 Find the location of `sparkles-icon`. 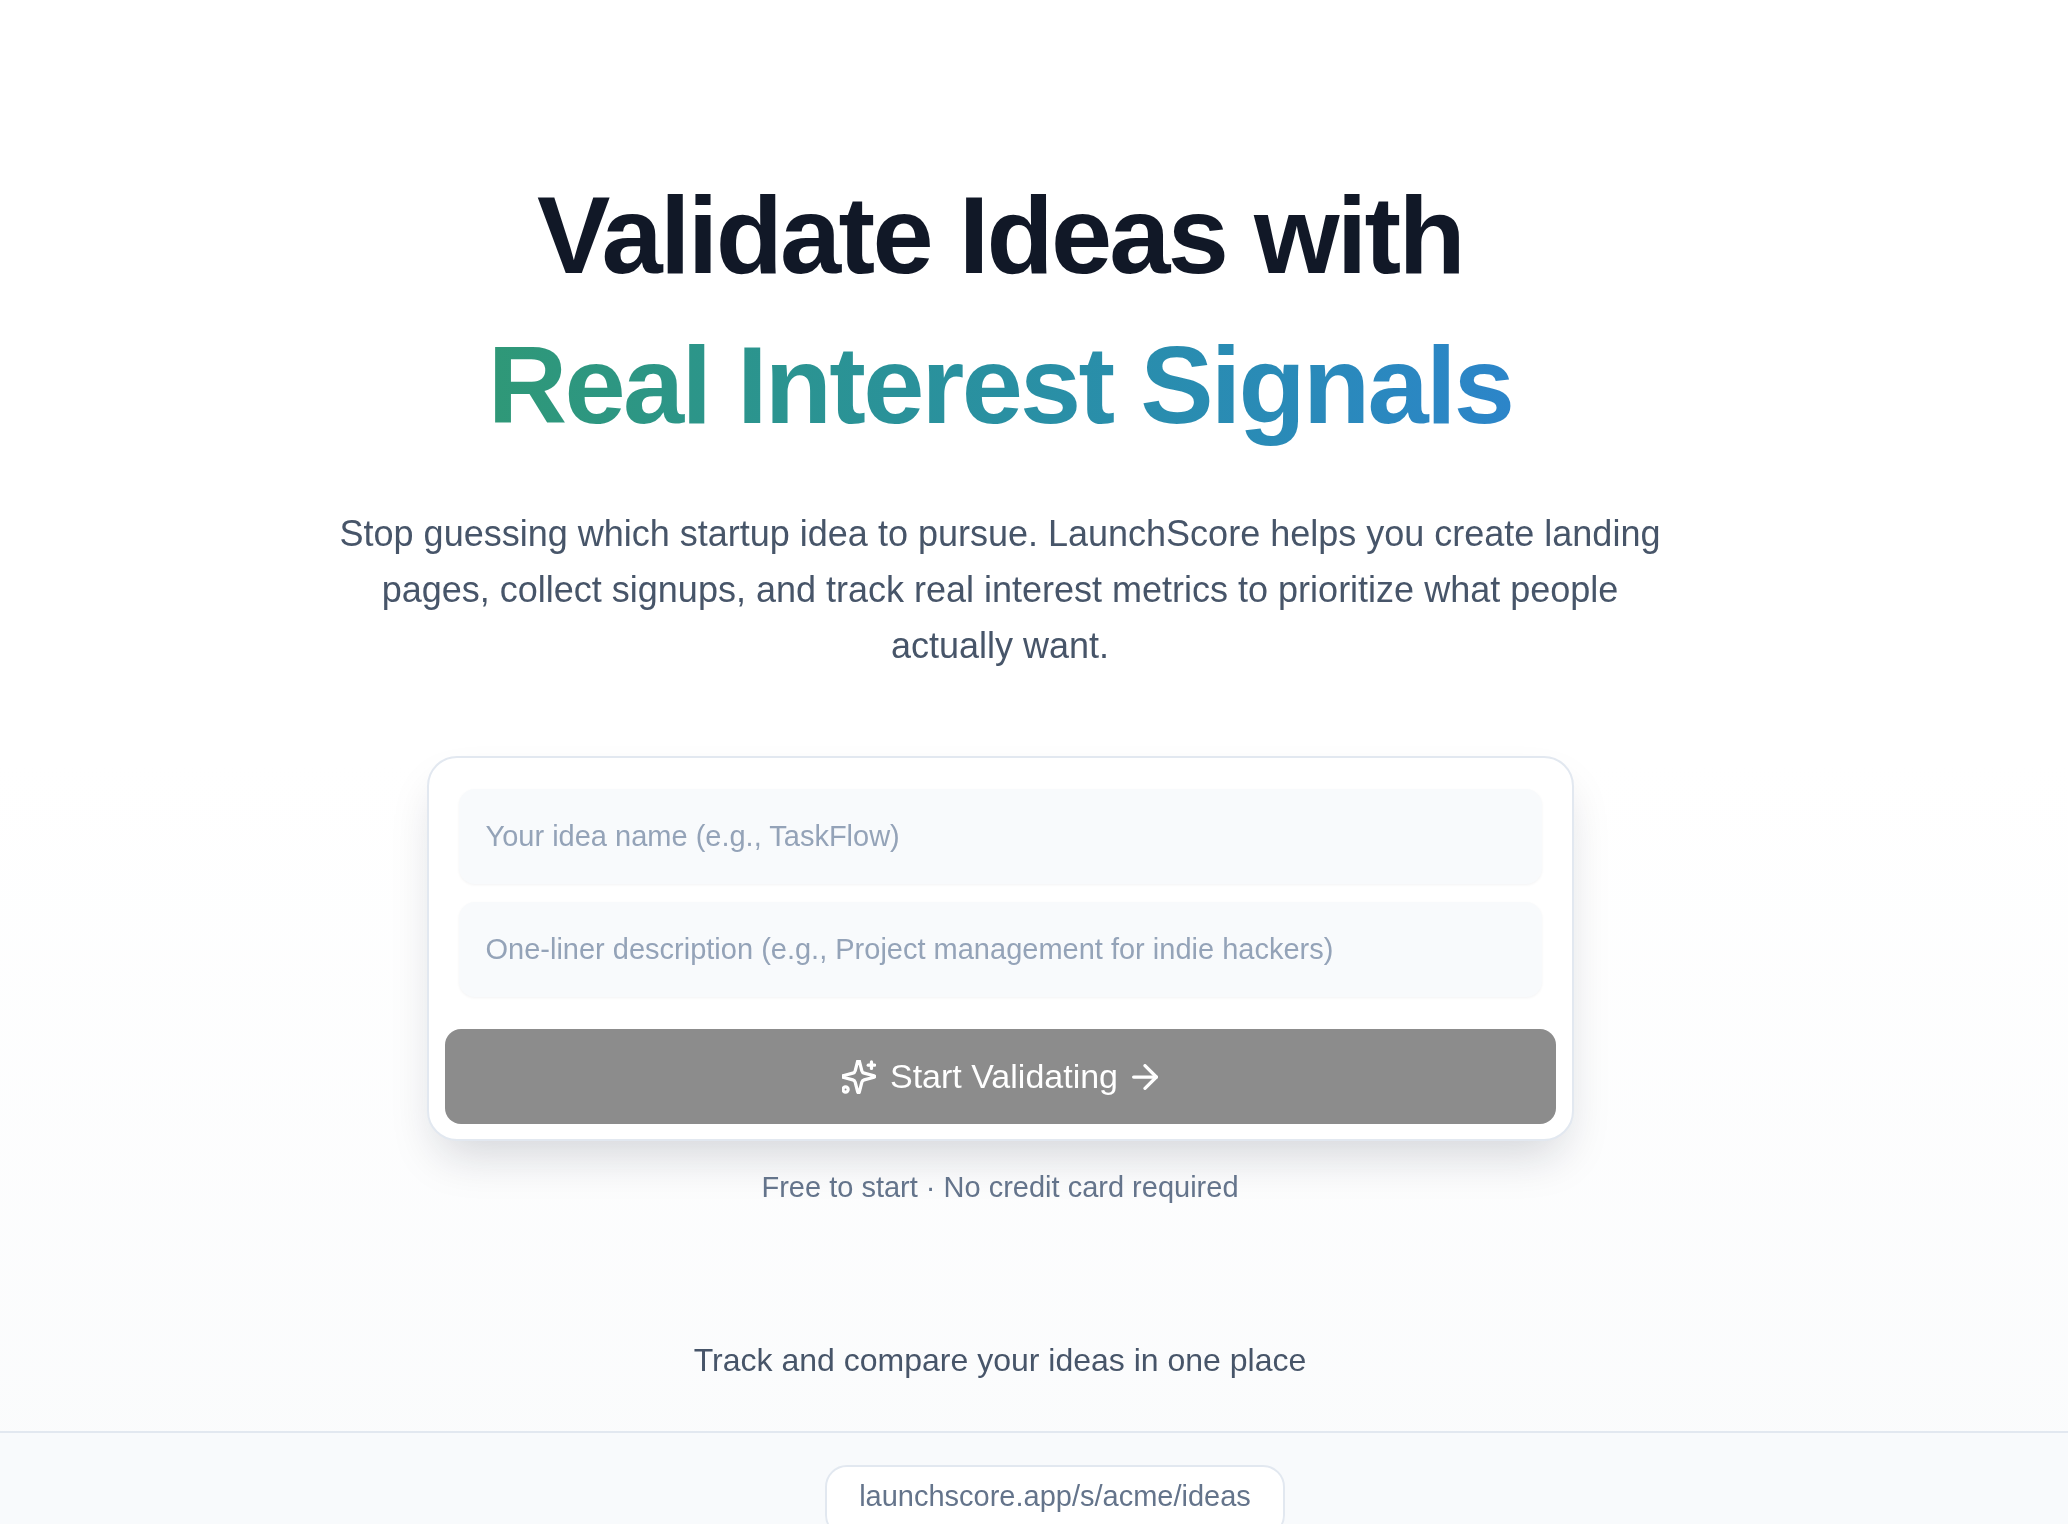

sparkles-icon is located at coordinates (858, 1076).